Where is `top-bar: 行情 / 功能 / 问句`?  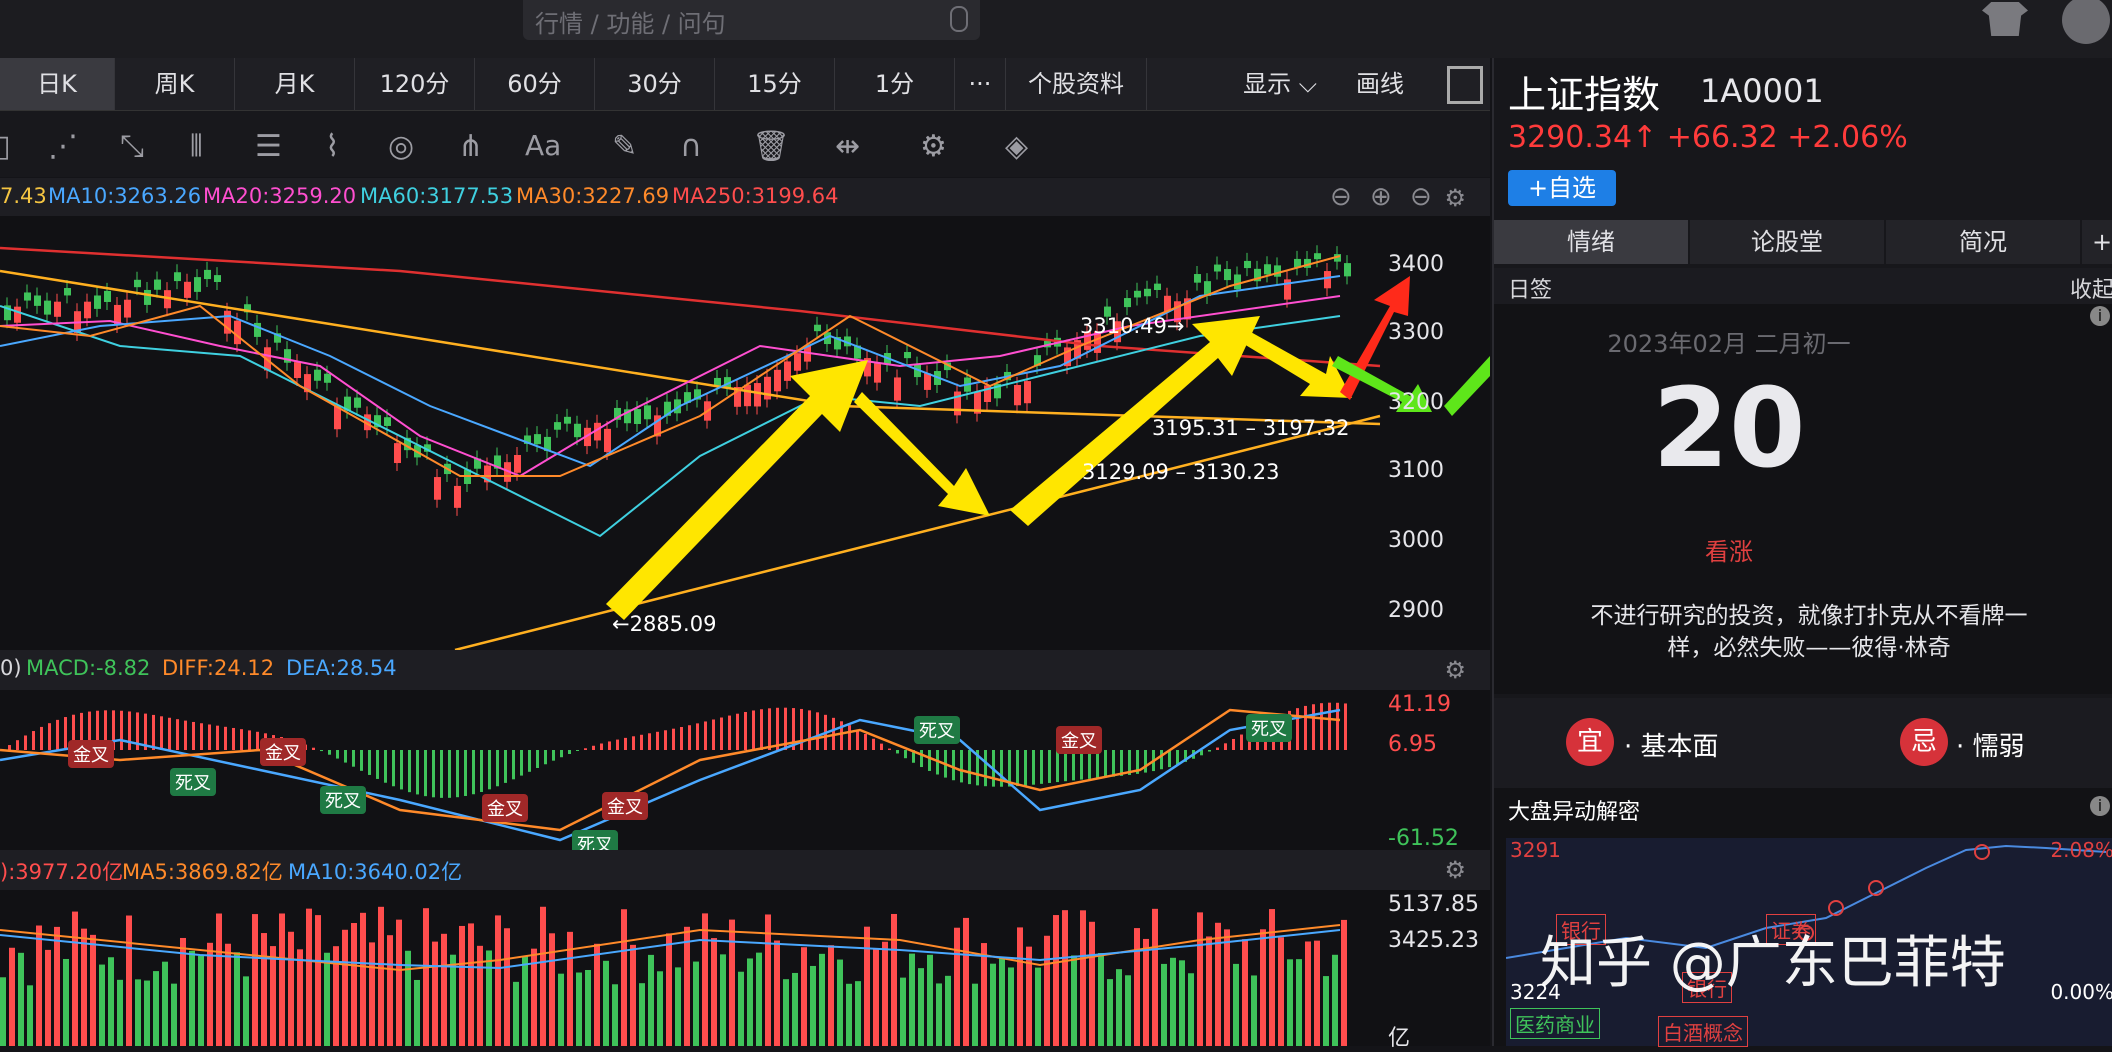
top-bar: 行情 / 功能 / 问句 is located at coordinates (1056, 29).